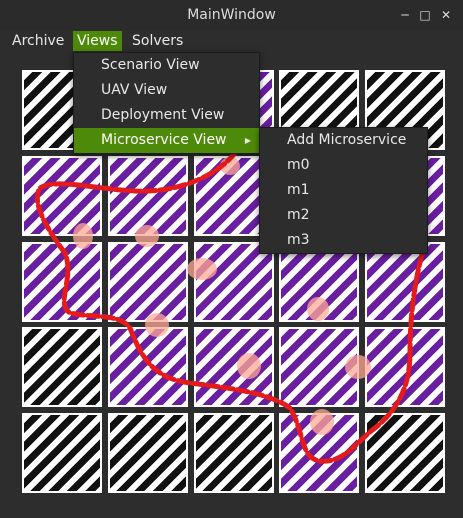 This screenshot has height=518, width=463. I want to click on title-bar: MainWindow ─ □ ✕, so click(231, 15).